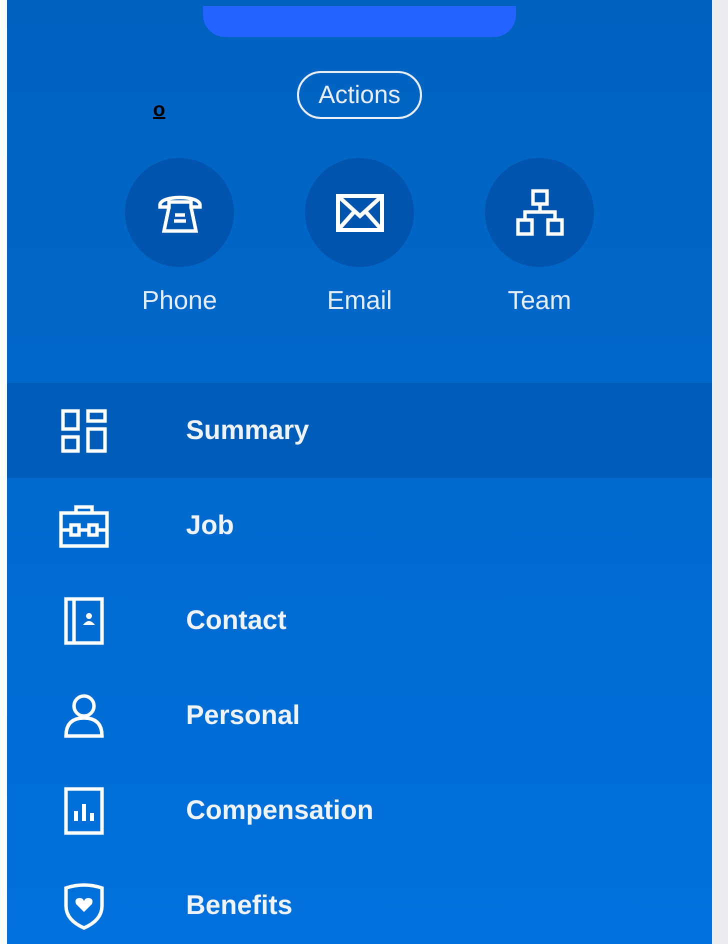 This screenshot has height=944, width=728. Describe the element at coordinates (84, 810) in the screenshot. I see `chart-report-icon` at that location.